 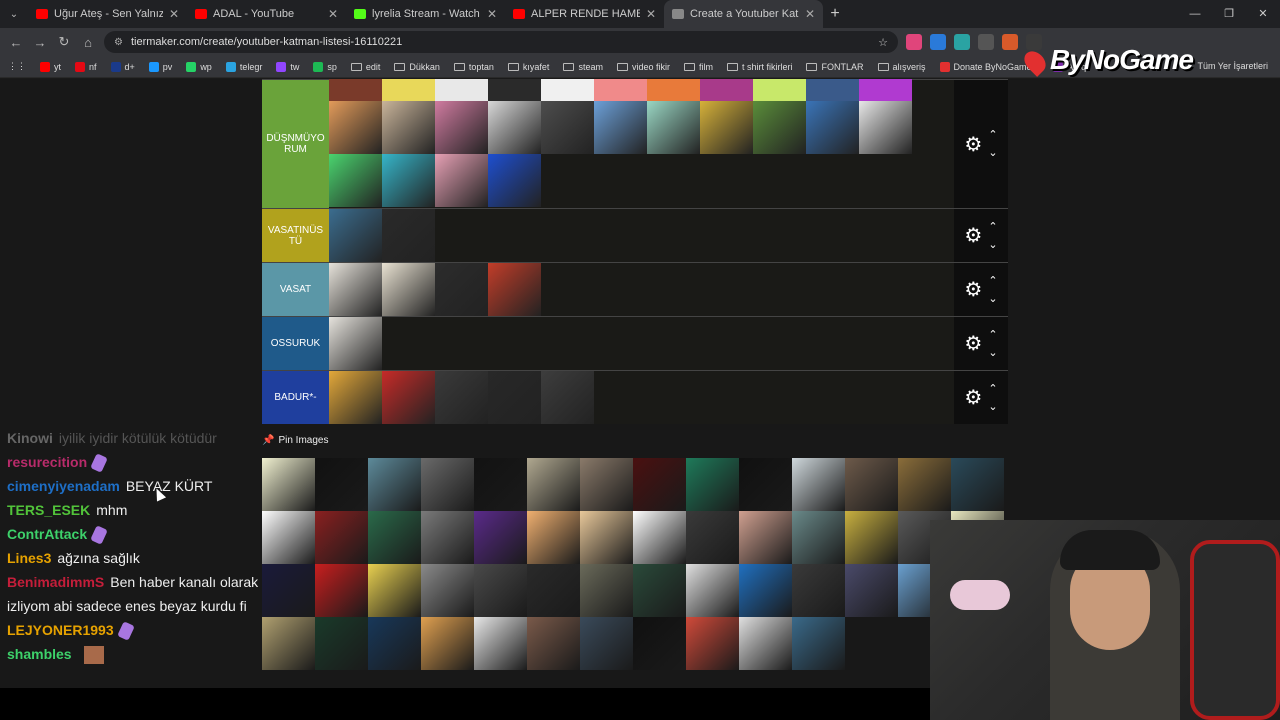 What do you see at coordinates (243, 66) in the screenshot?
I see `bookmark-item: telegr` at bounding box center [243, 66].